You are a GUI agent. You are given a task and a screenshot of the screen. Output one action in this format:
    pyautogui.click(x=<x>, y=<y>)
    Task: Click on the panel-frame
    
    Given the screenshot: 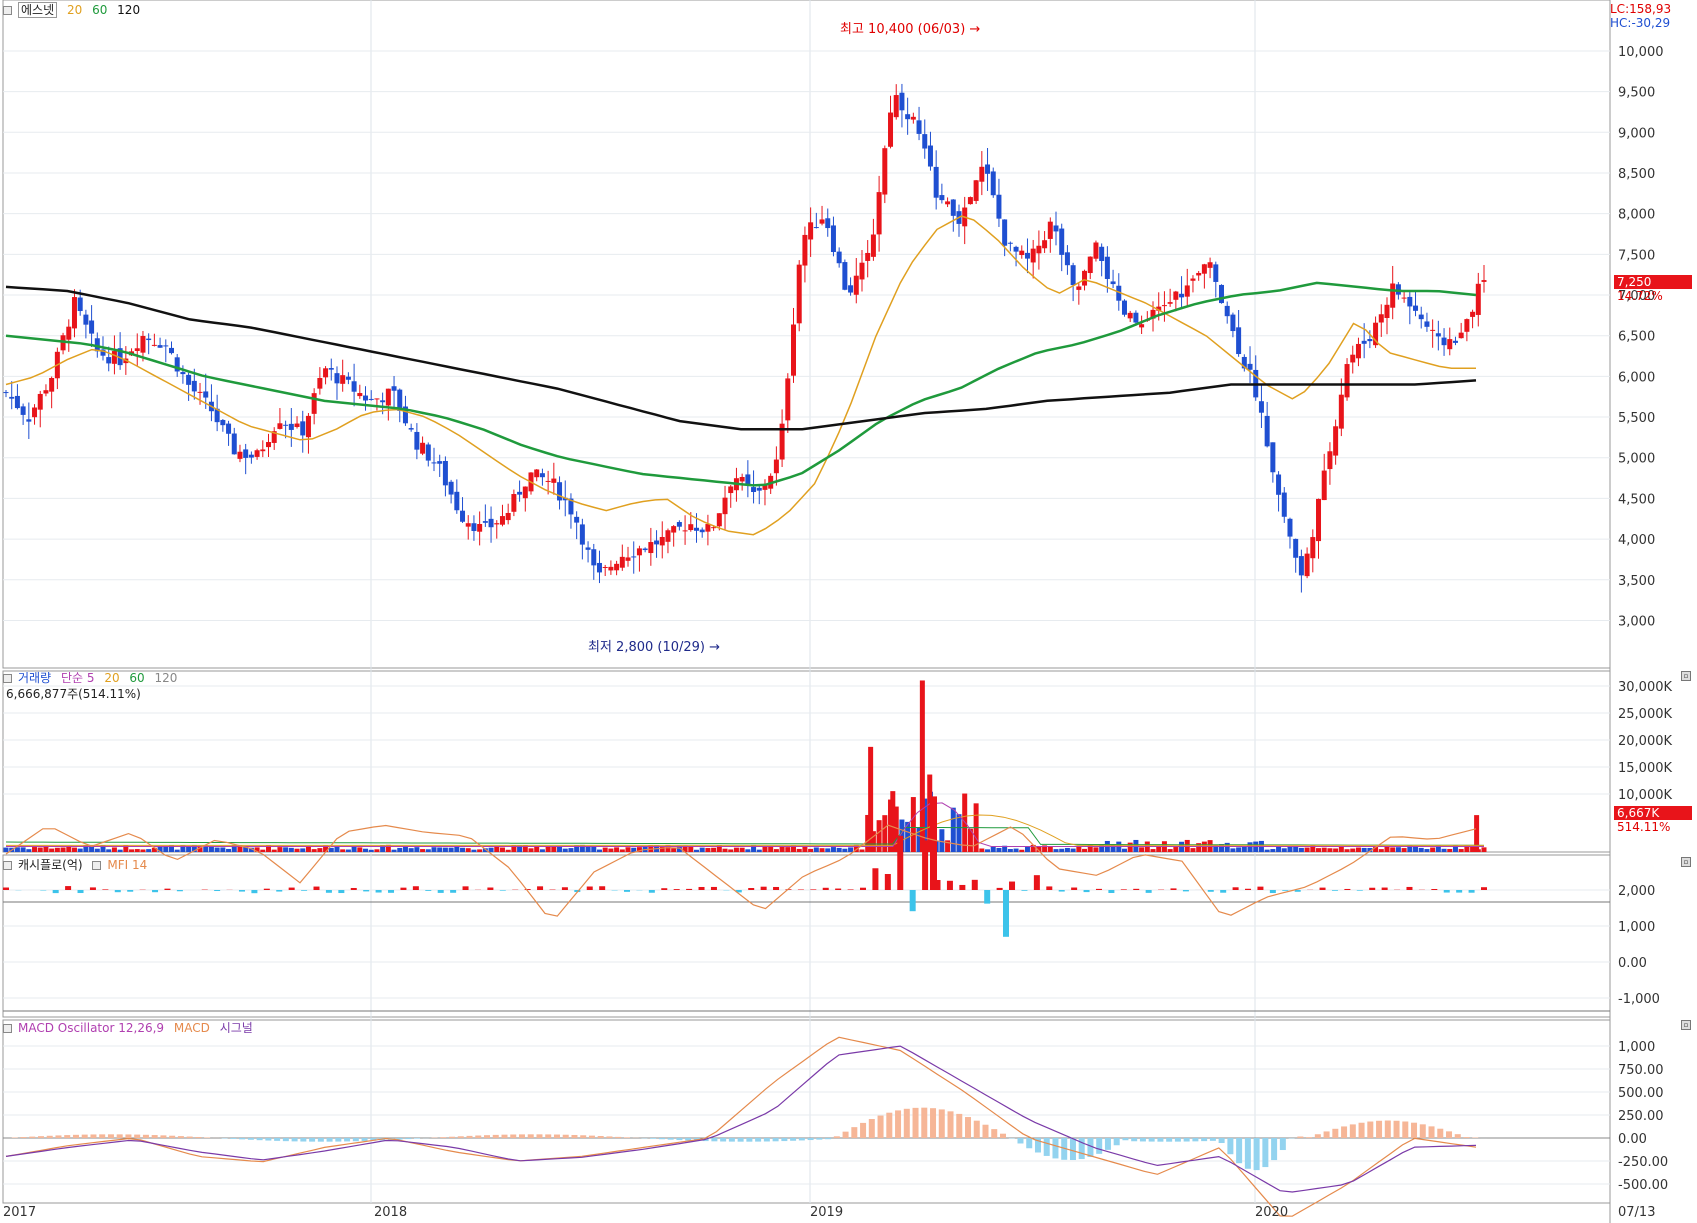 What is the action you would take?
    pyautogui.click(x=806, y=936)
    